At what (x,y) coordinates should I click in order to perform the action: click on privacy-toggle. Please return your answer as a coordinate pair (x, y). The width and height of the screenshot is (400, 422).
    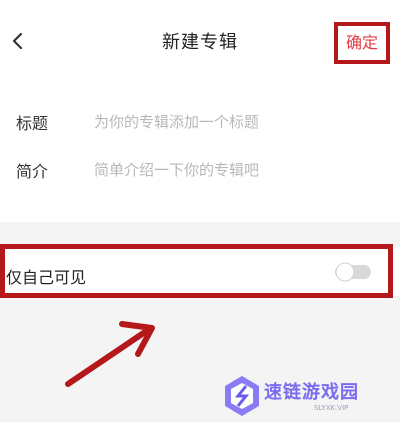
    Looking at the image, I should click on (353, 272).